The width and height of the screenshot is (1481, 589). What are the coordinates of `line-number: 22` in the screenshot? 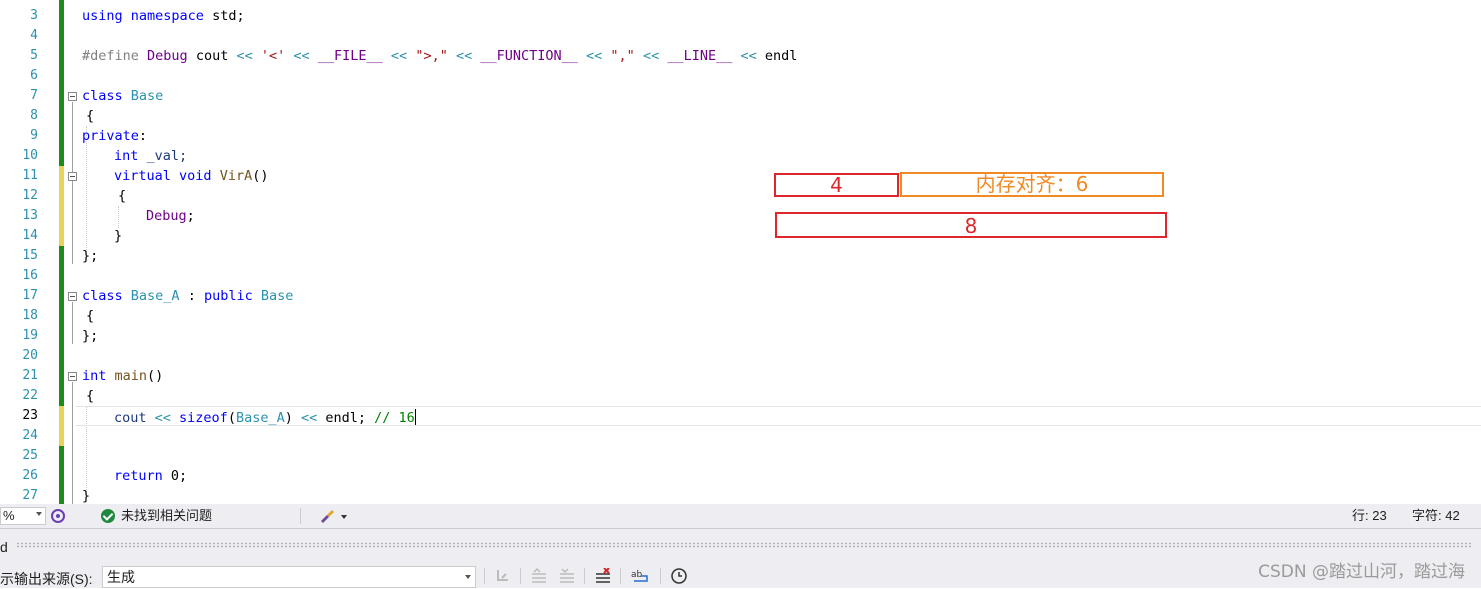 It's located at (30, 395).